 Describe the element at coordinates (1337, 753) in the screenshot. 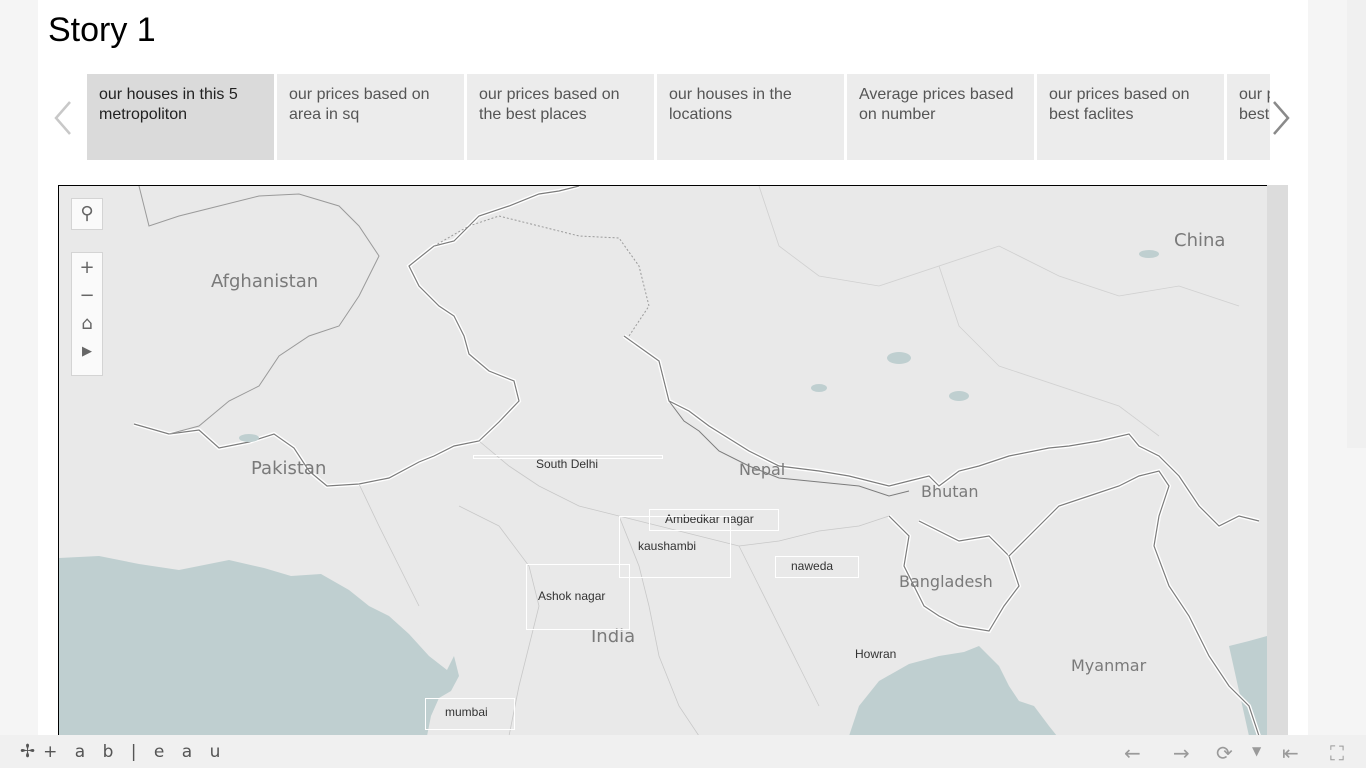

I see `fullscreen-icon: ⛶` at that location.